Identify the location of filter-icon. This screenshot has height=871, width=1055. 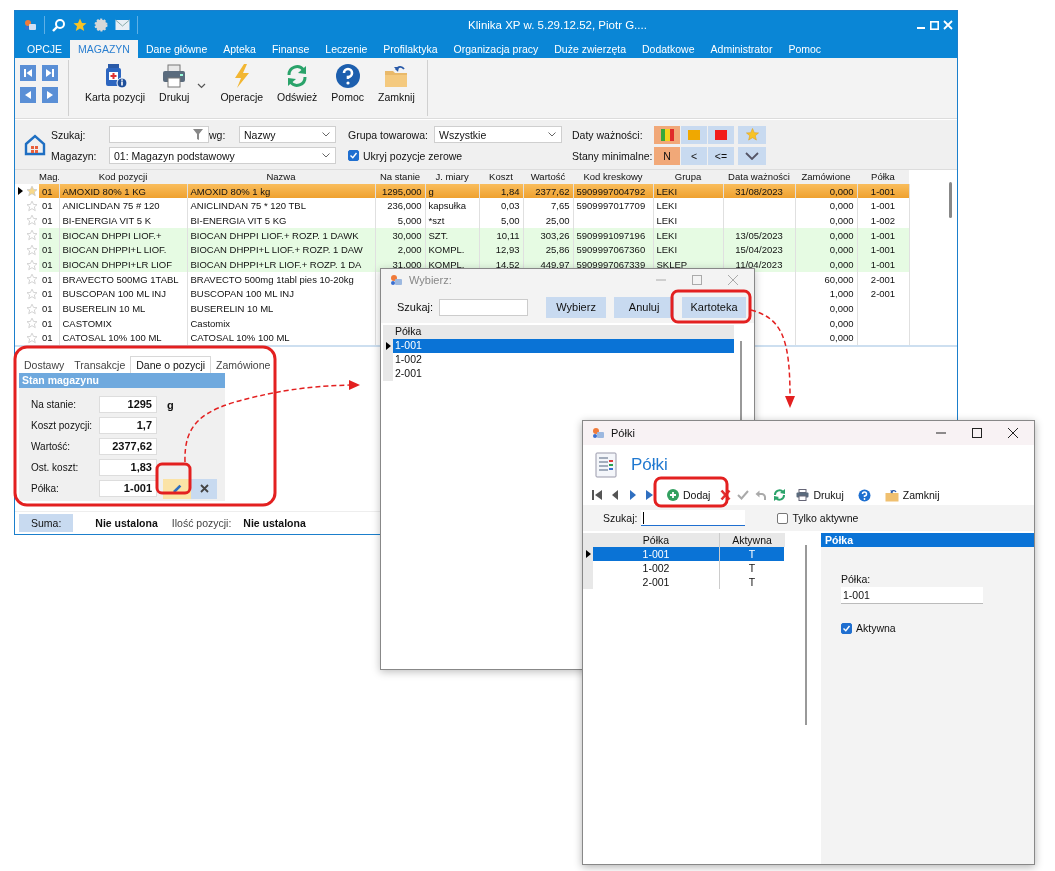
(198, 135).